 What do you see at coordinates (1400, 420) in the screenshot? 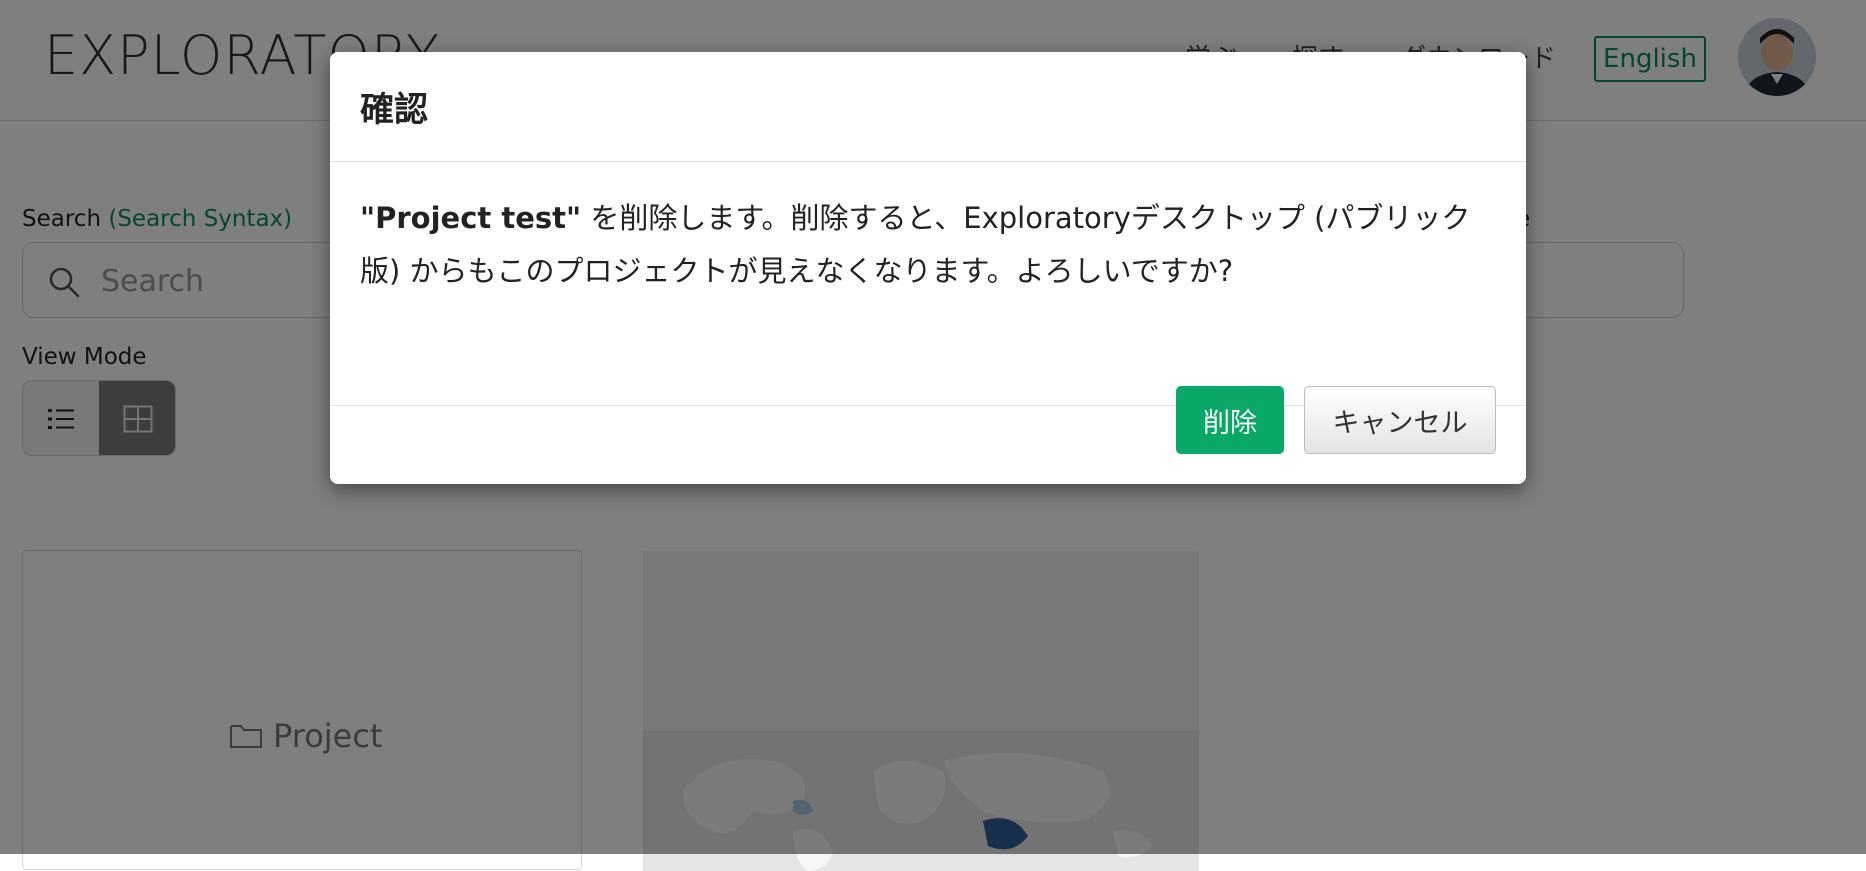
I see `cancel-button: キャンセル` at bounding box center [1400, 420].